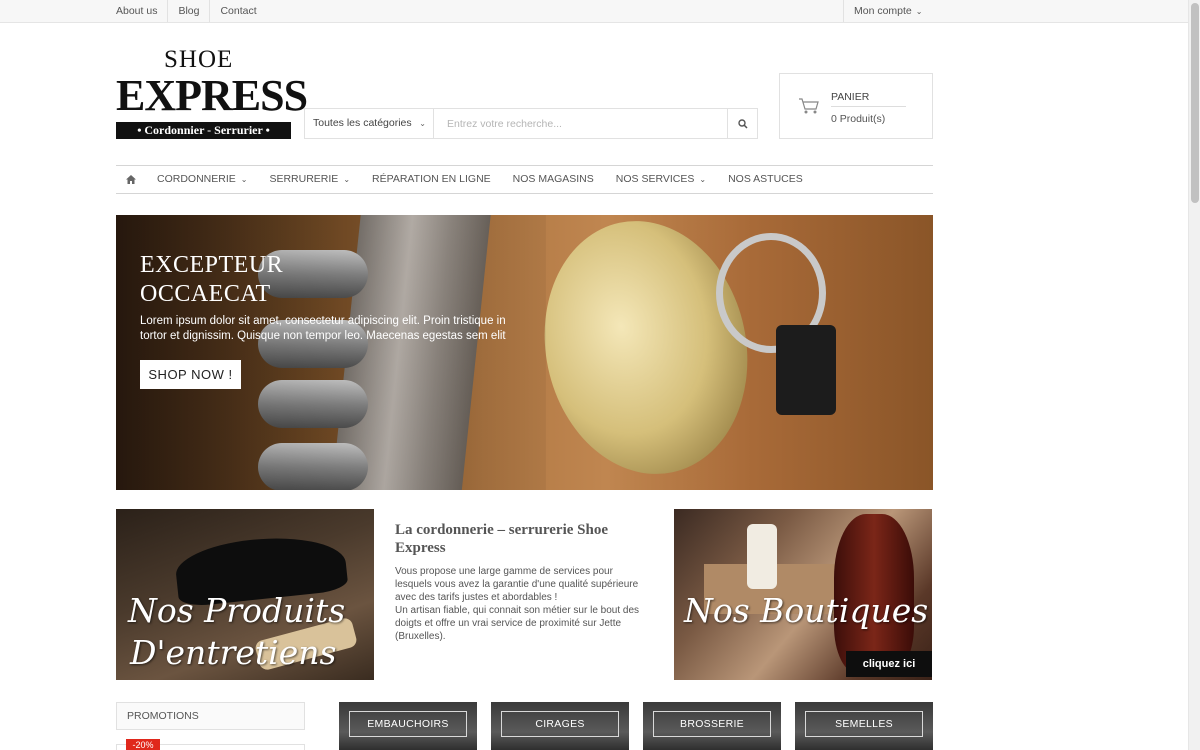 The height and width of the screenshot is (750, 1200). I want to click on logo: SHOE EXPRESS • Cordonnier - Serrurier •, so click(212, 92).